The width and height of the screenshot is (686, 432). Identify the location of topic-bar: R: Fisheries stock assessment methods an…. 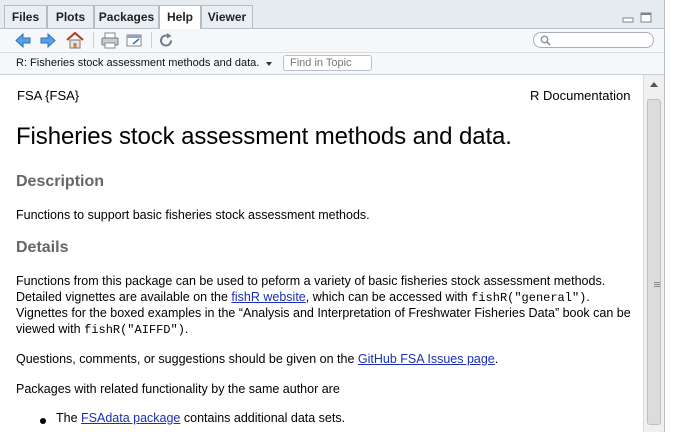
(332, 64).